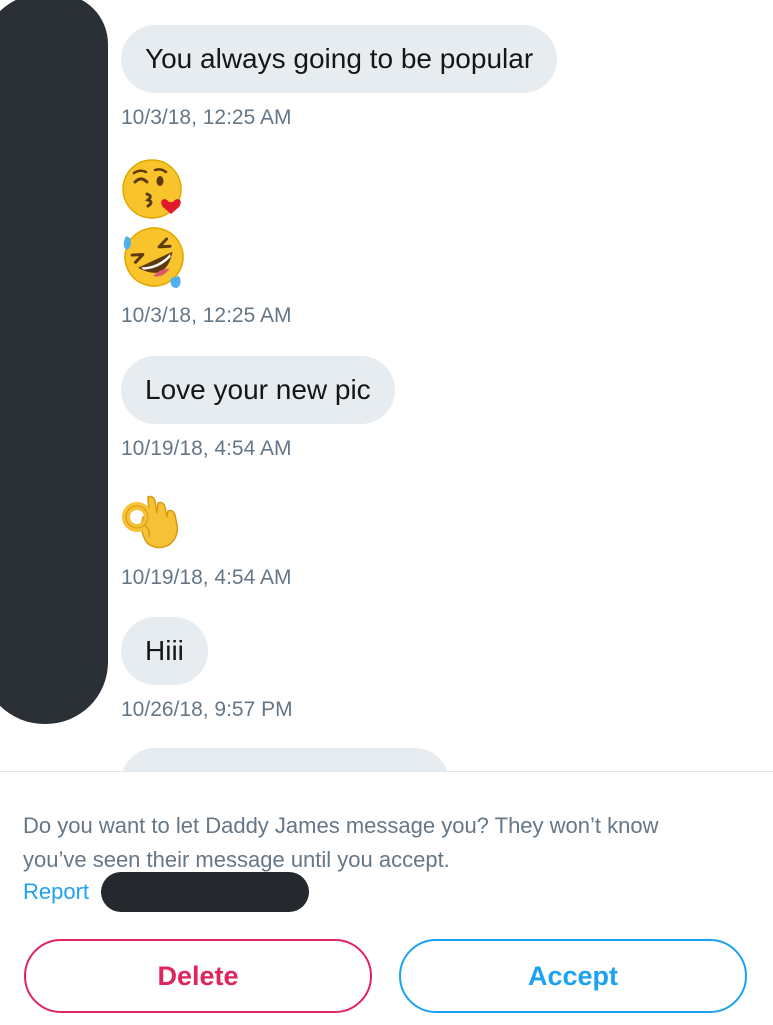 Image resolution: width=773 pixels, height=1025 pixels. I want to click on report-link: Report, so click(56, 892).